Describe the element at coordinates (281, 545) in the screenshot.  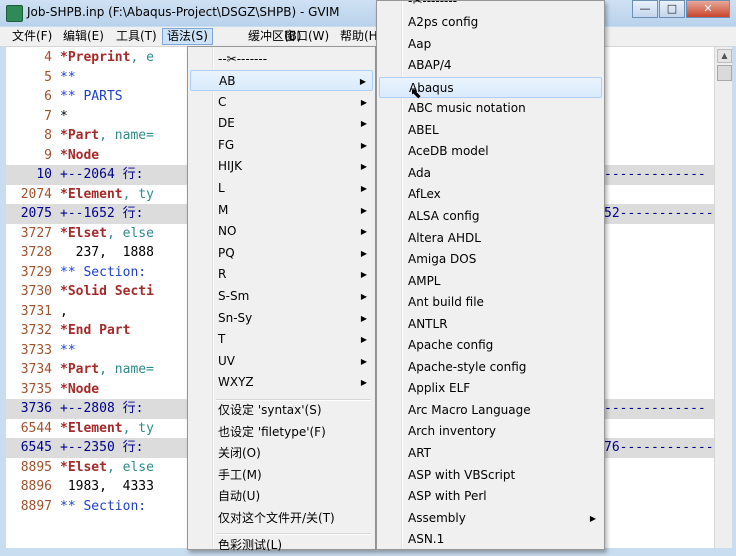
I see `syntax-color-test-item: 色彩测试(L)` at that location.